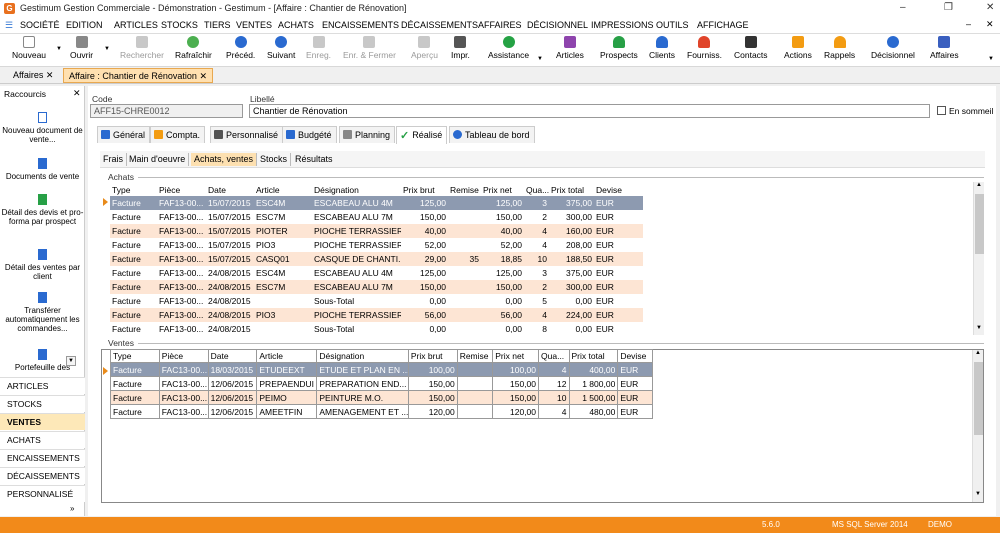  What do you see at coordinates (33, 75) in the screenshot?
I see `tab-affaires: Affaires ✕` at bounding box center [33, 75].